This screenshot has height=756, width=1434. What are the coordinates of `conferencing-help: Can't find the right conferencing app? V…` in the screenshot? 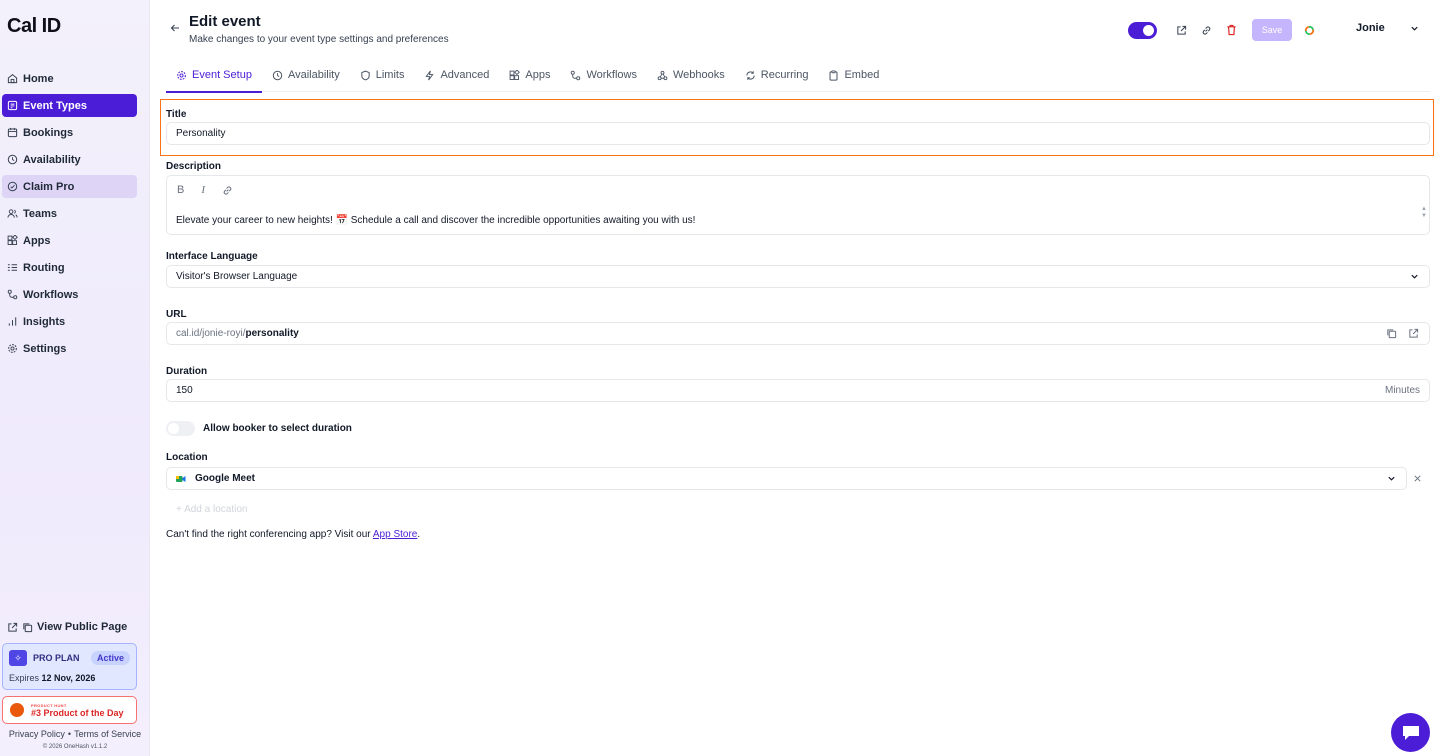 It's located at (293, 534).